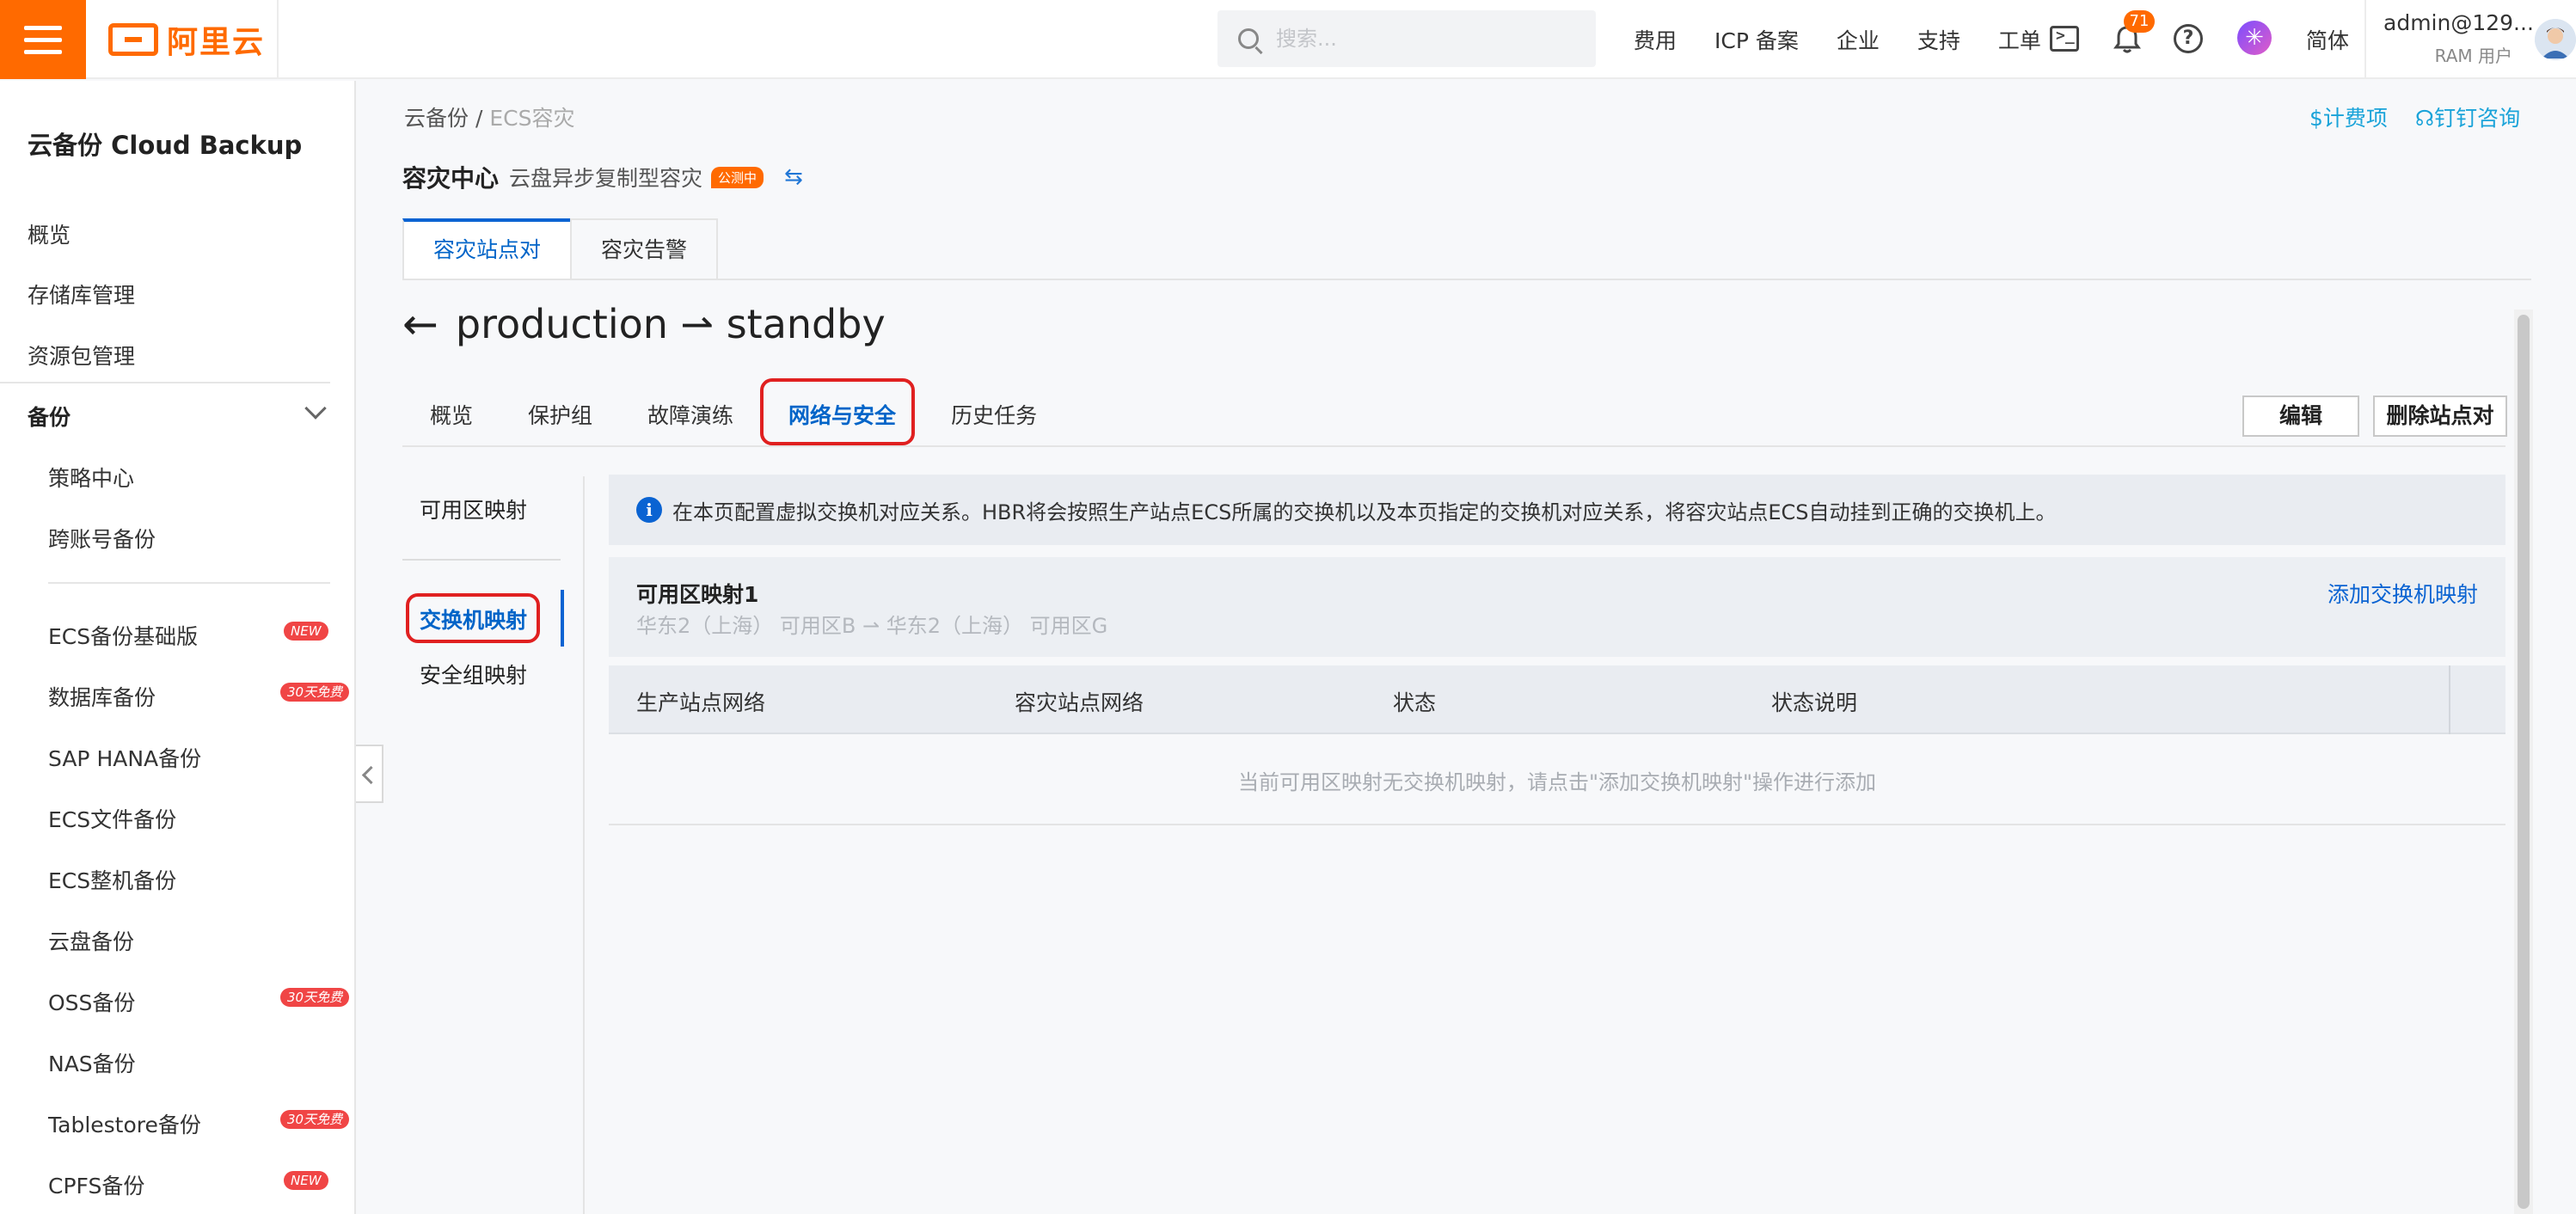  What do you see at coordinates (1415, 703) in the screenshot?
I see `column-header: 状态` at bounding box center [1415, 703].